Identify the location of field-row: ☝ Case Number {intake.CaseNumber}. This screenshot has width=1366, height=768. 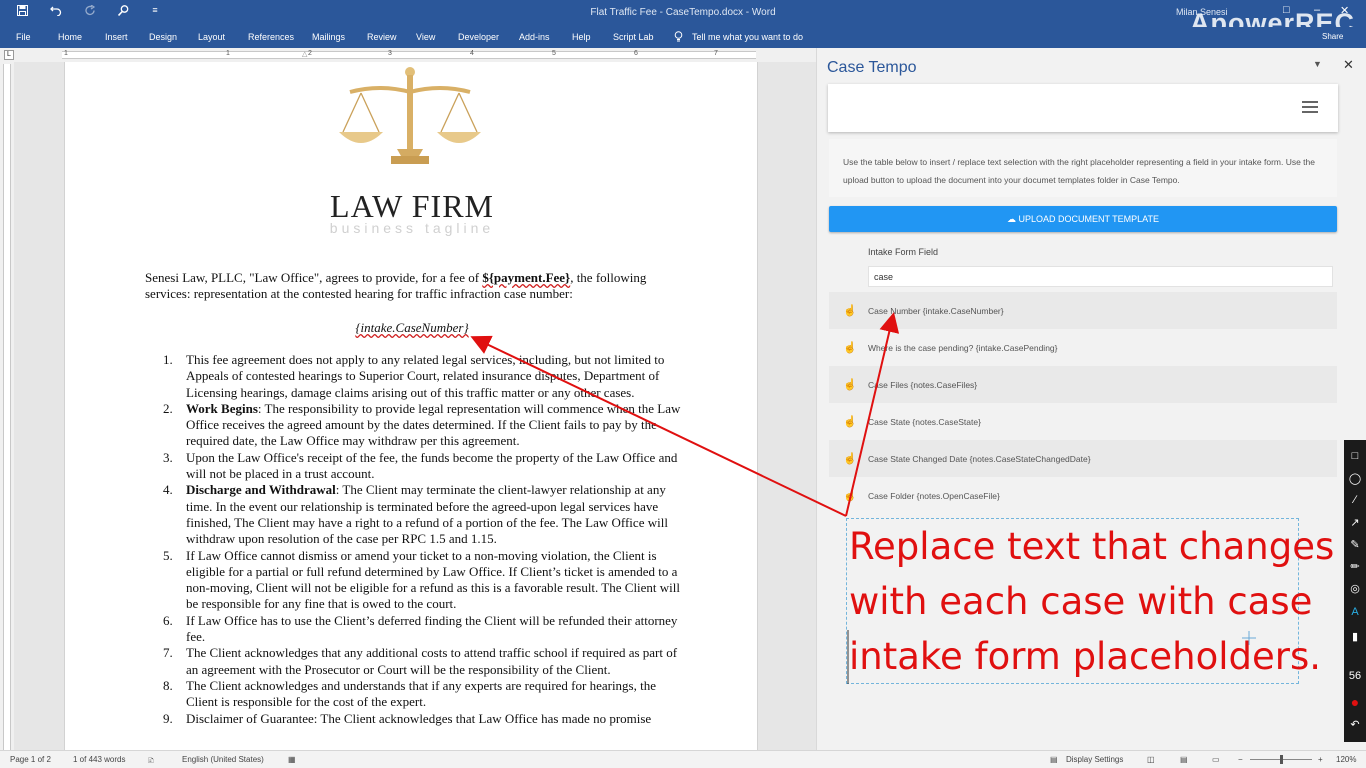
(1083, 310).